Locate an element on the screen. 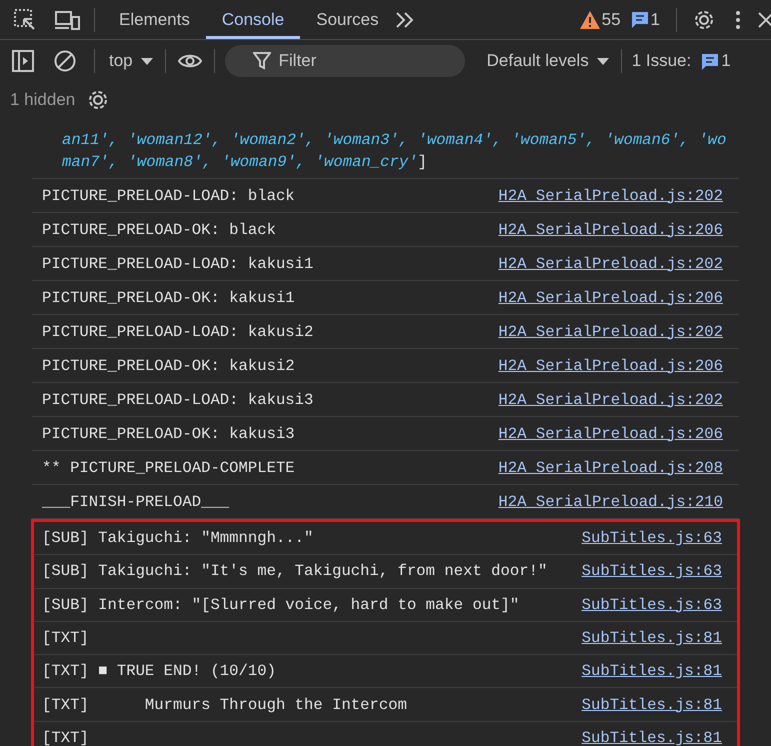 This screenshot has width=771, height=746. warning-count: 55 is located at coordinates (611, 20).